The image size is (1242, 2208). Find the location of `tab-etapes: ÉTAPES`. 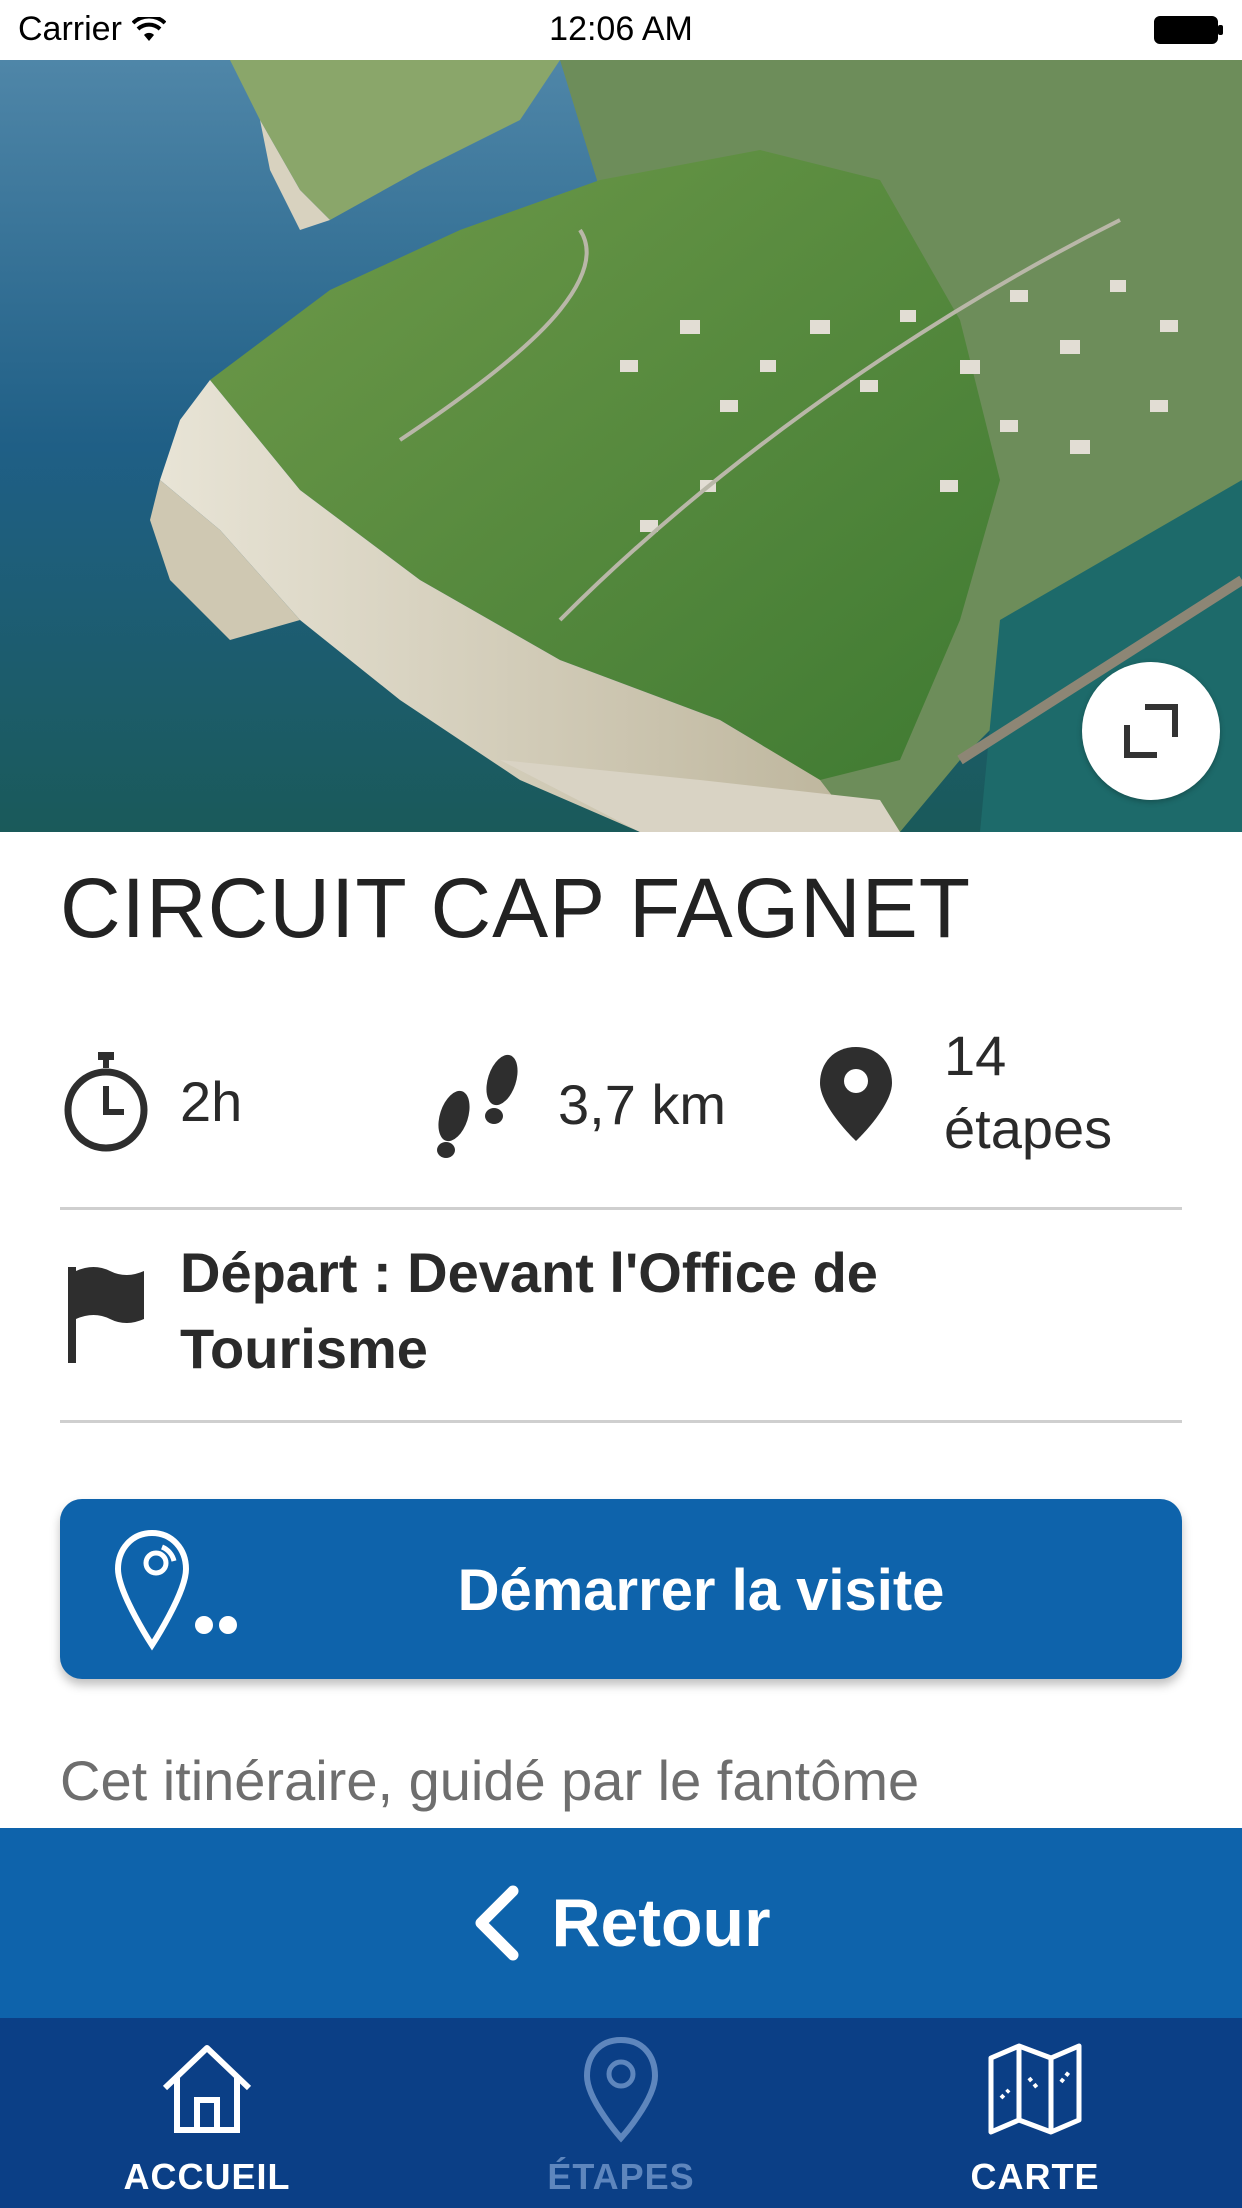

tab-etapes: ÉTAPES is located at coordinates (621, 2113).